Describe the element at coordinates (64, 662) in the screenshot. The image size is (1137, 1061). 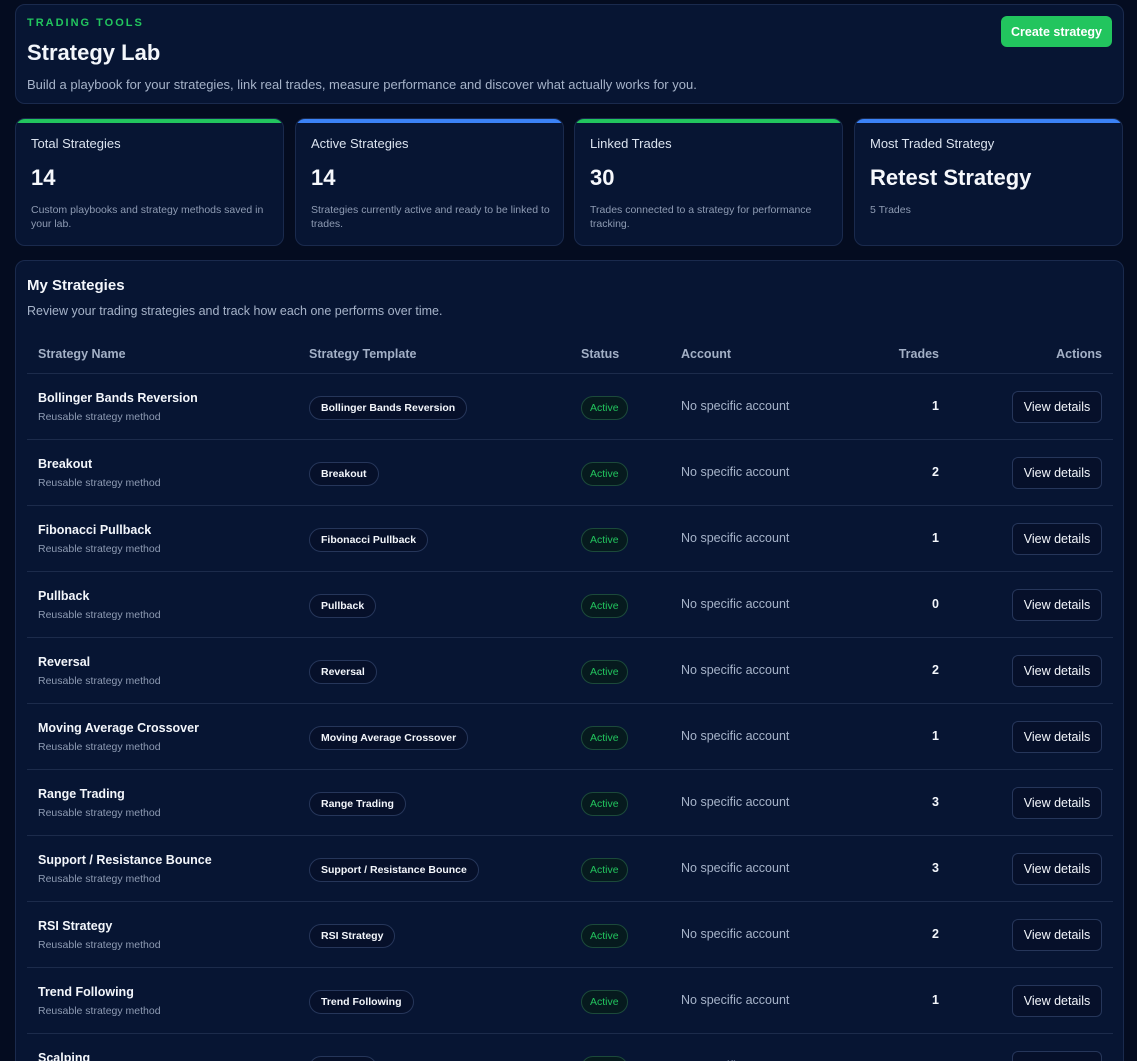
I see `strategy-name: Reversal` at that location.